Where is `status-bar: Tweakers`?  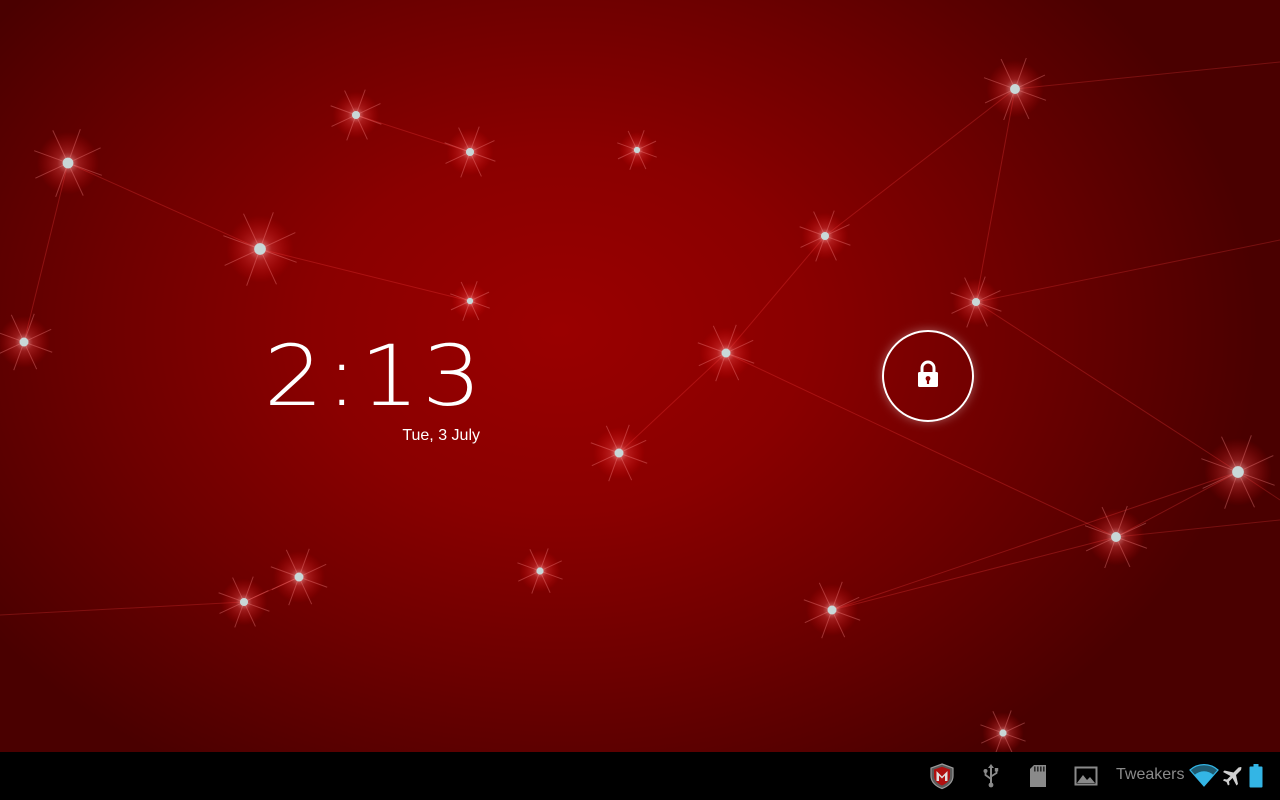
status-bar: Tweakers is located at coordinates (640, 776).